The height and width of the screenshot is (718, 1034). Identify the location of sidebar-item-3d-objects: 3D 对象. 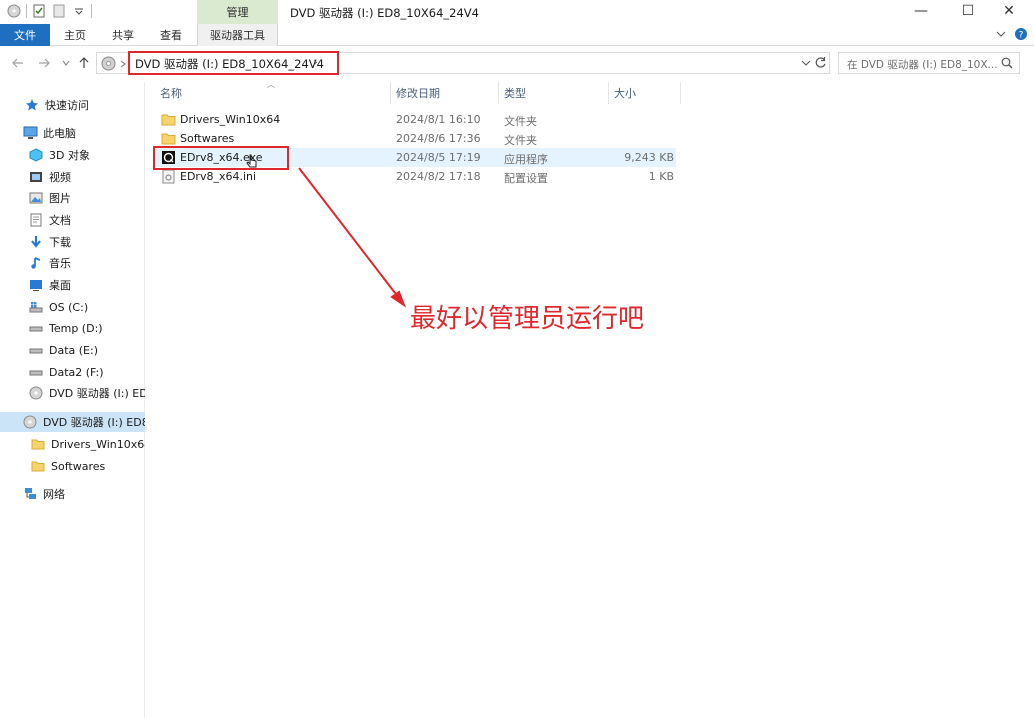
(72, 155).